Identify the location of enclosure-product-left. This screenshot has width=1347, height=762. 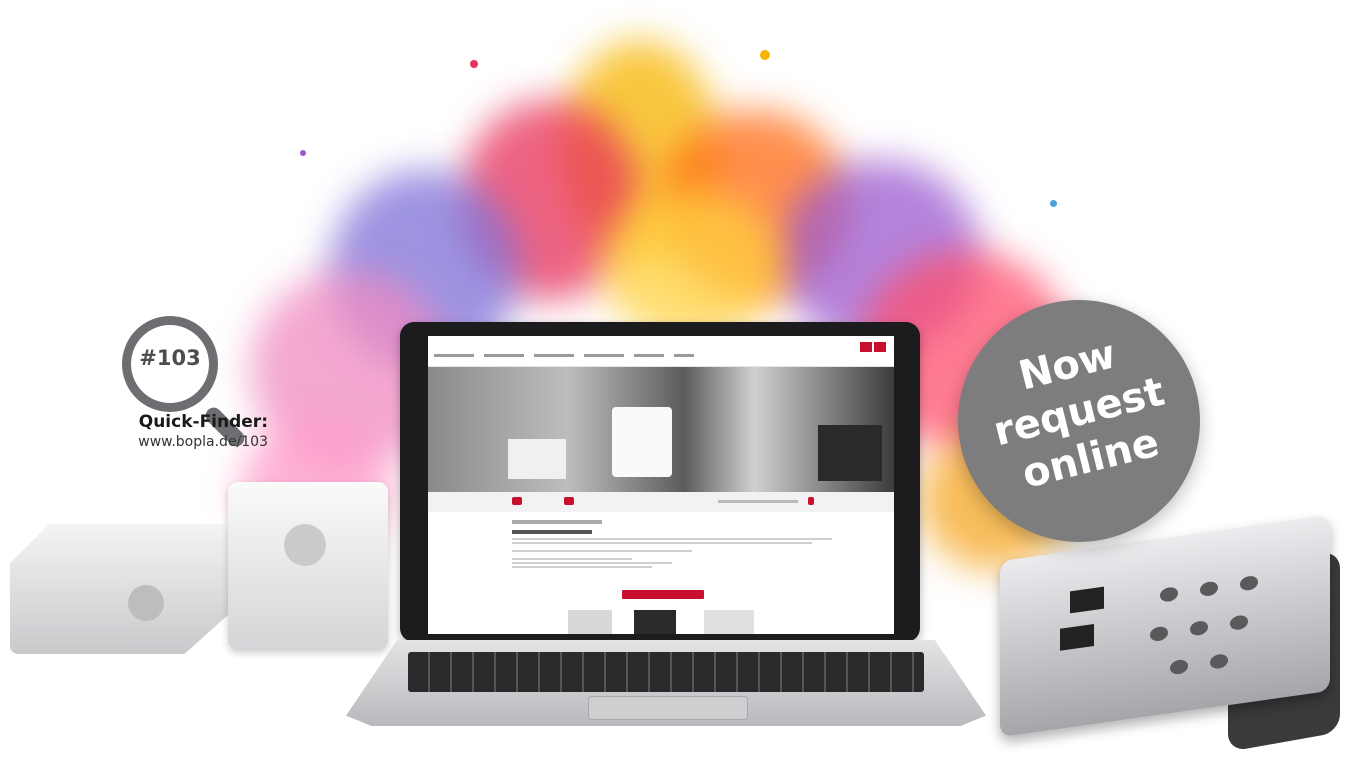
(119, 589).